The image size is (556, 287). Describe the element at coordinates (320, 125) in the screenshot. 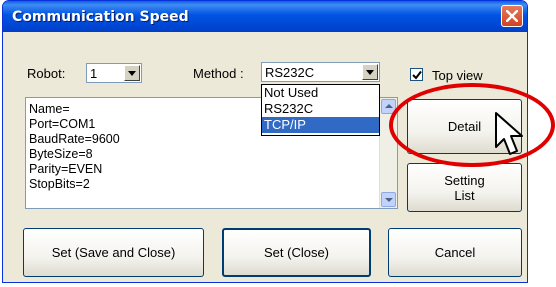

I see `method-option-tcp-ip: TCP/IP` at that location.